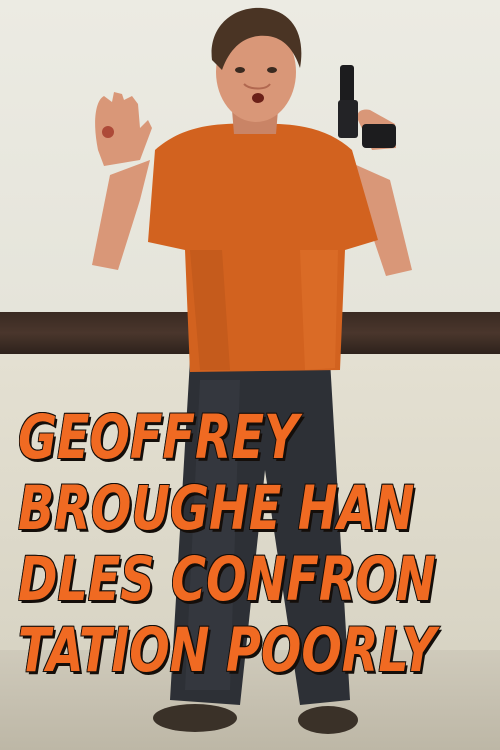 The width and height of the screenshot is (500, 750). What do you see at coordinates (158, 437) in the screenshot?
I see `title-line-1: GEOFFREY` at bounding box center [158, 437].